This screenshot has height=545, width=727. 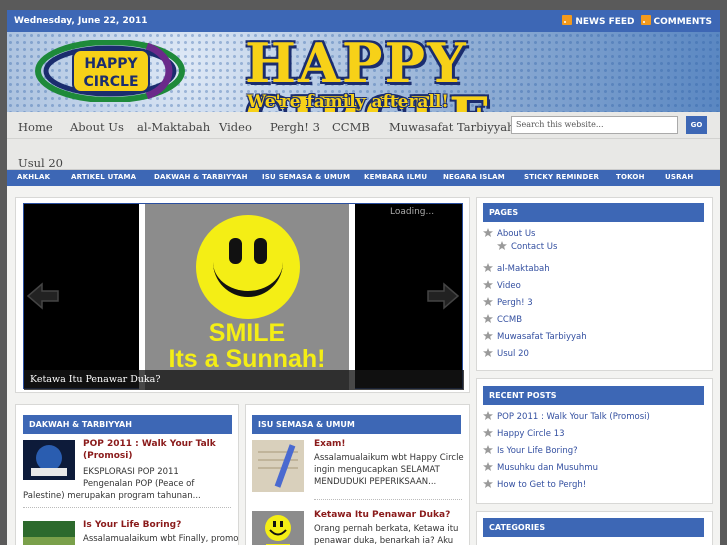 What do you see at coordinates (161, 539) in the screenshot?
I see `post-excerpt: Assalamualaikum wbt Finally, promo` at bounding box center [161, 539].